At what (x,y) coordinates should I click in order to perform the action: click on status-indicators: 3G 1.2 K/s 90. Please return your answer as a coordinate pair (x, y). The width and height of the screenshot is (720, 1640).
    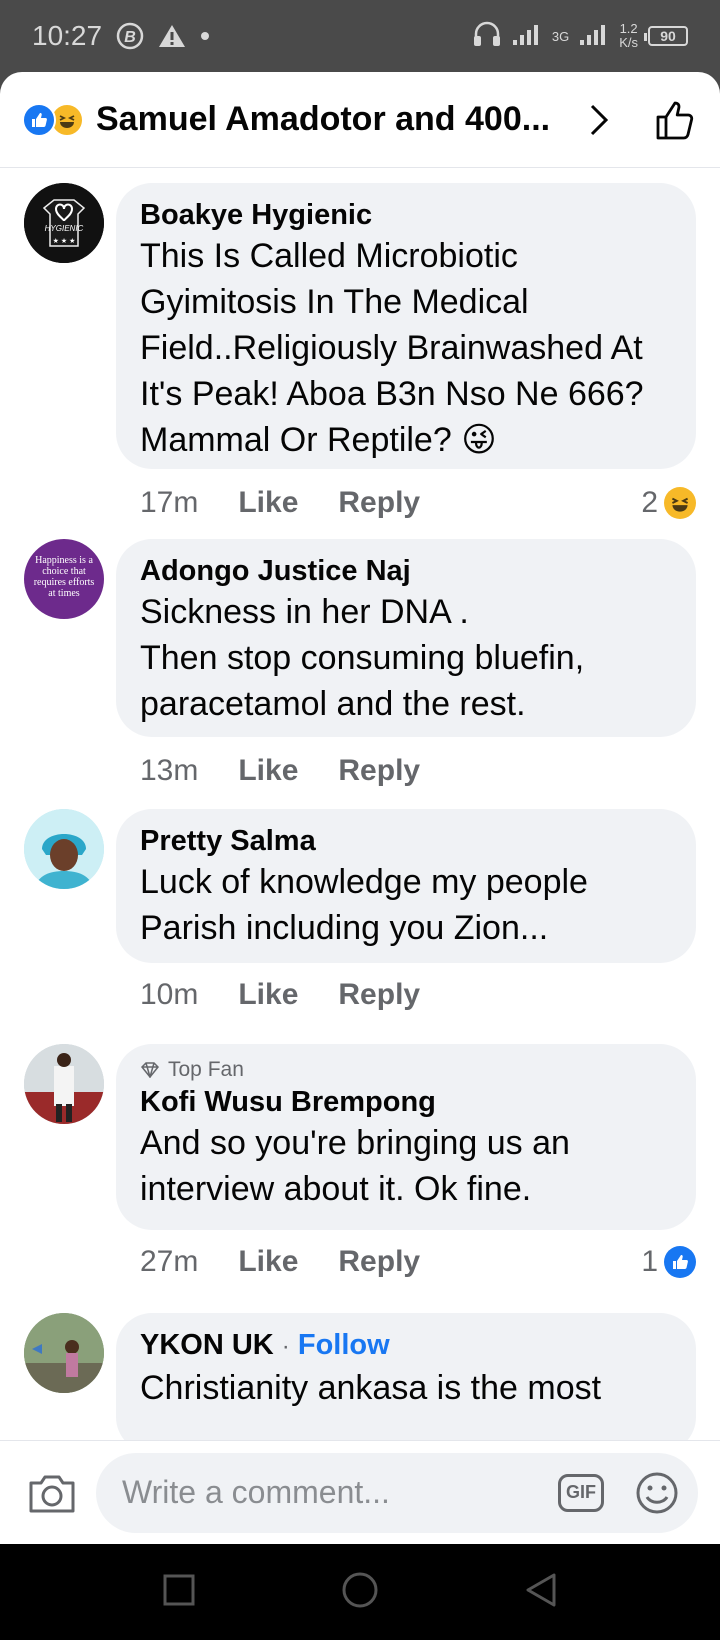
    Looking at the image, I should click on (580, 36).